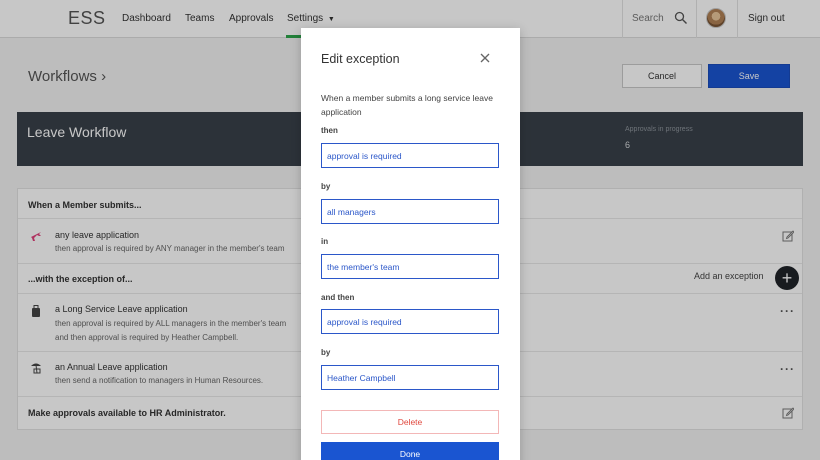  What do you see at coordinates (329, 130) in the screenshot?
I see `then-label: then` at bounding box center [329, 130].